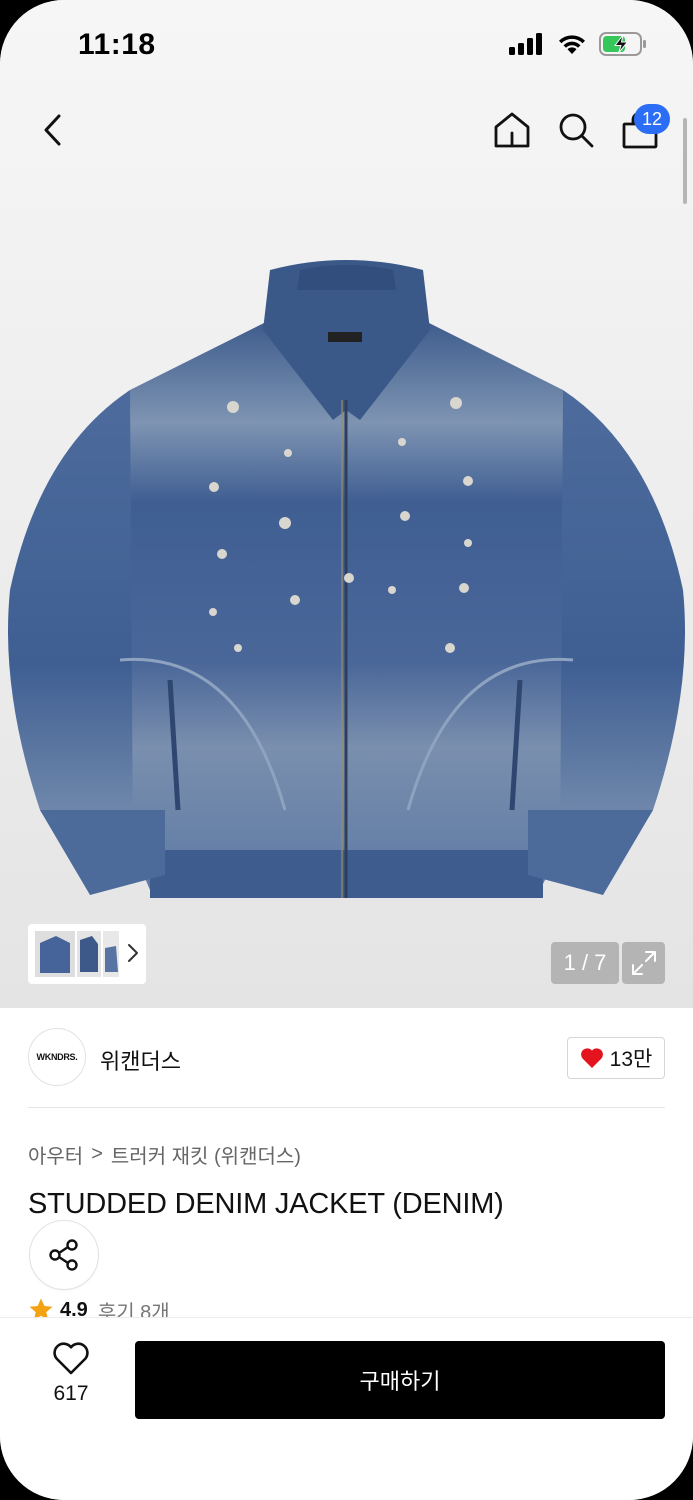 This screenshot has width=693, height=1500. What do you see at coordinates (140, 1060) in the screenshot?
I see `brand-name: 위캔더스` at bounding box center [140, 1060].